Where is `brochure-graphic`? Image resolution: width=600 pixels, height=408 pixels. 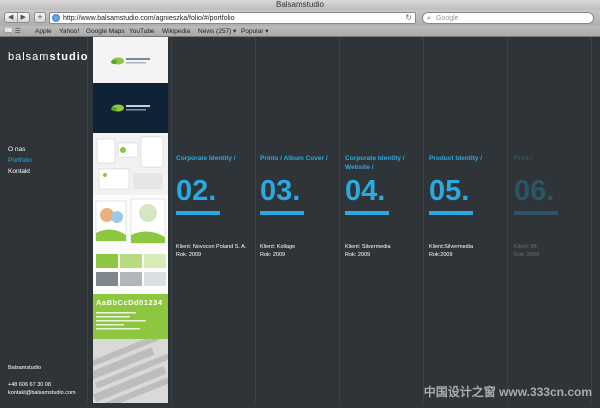
brochure-graphic is located at coordinates (130, 221).